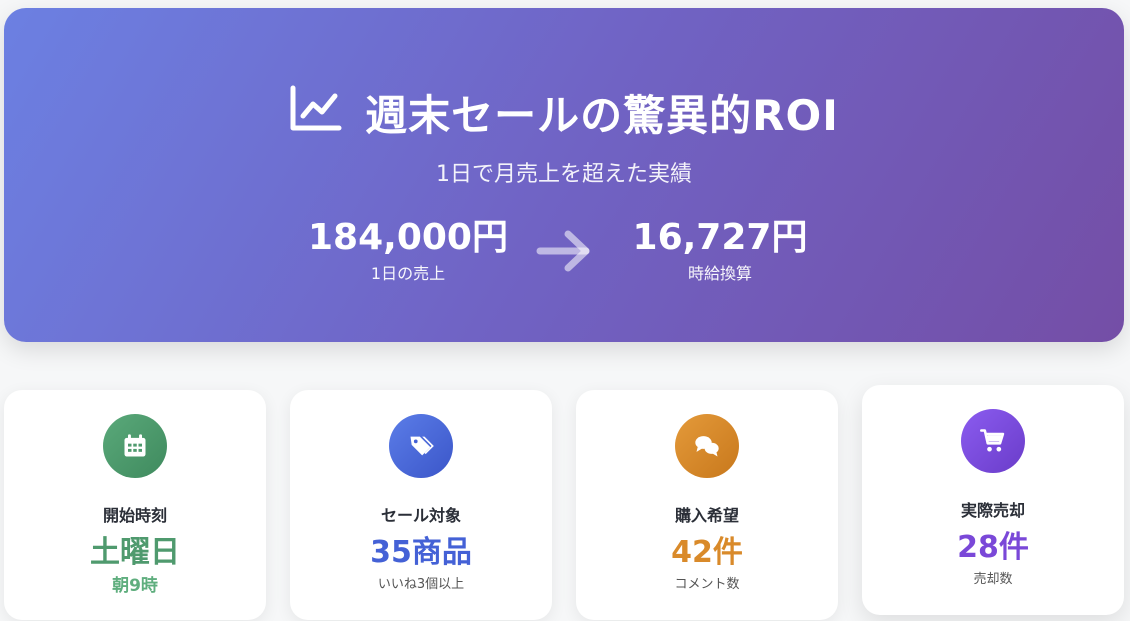  I want to click on hourly-rate-metric: 16,727円 時給換算, so click(720, 251).